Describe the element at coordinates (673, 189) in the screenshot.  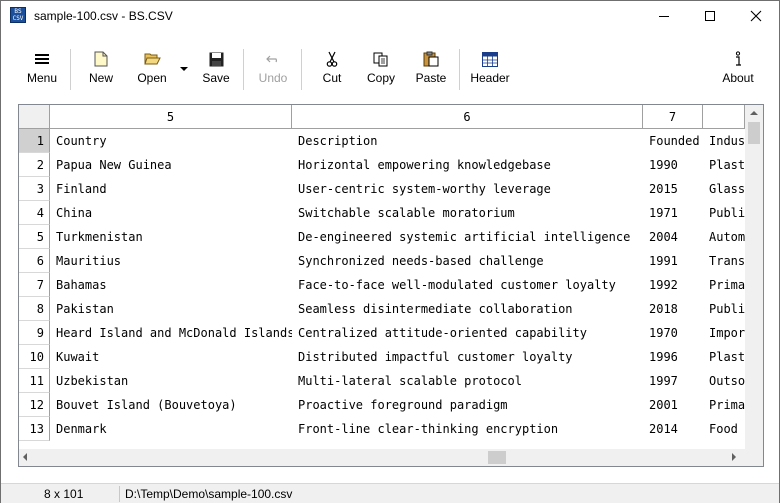
I see `grid-cell: 2015` at that location.